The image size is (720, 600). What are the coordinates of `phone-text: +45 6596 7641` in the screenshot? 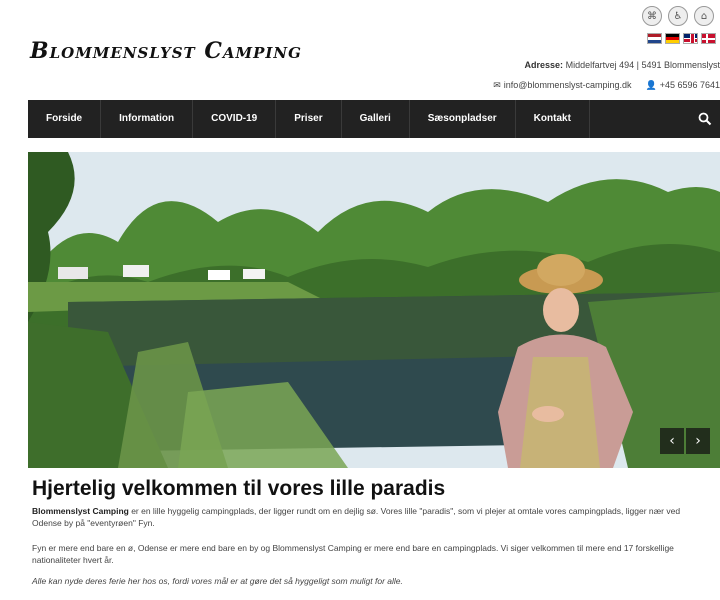 It's located at (689, 85).